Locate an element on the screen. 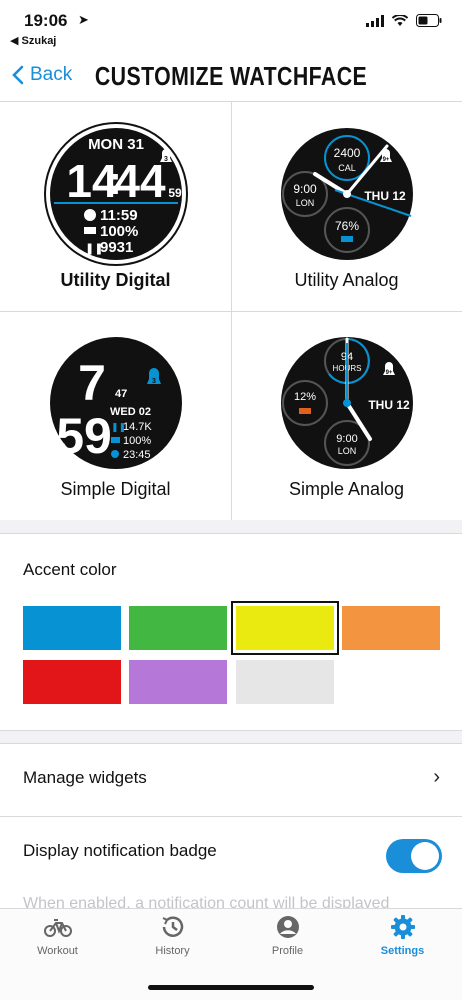 The height and width of the screenshot is (1000, 462). accent-swatch-yellow is located at coordinates (285, 628).